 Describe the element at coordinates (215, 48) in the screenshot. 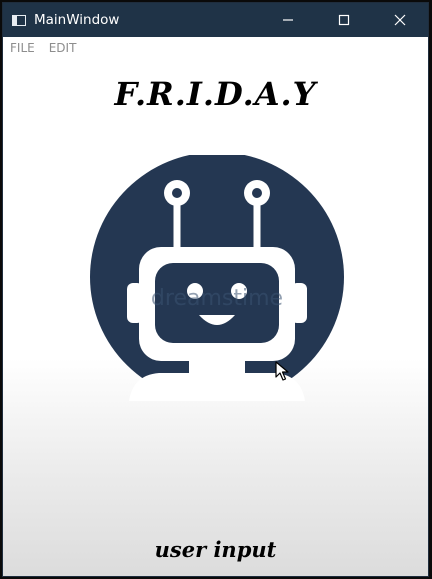

I see `menu-bar: FILE EDIT` at that location.